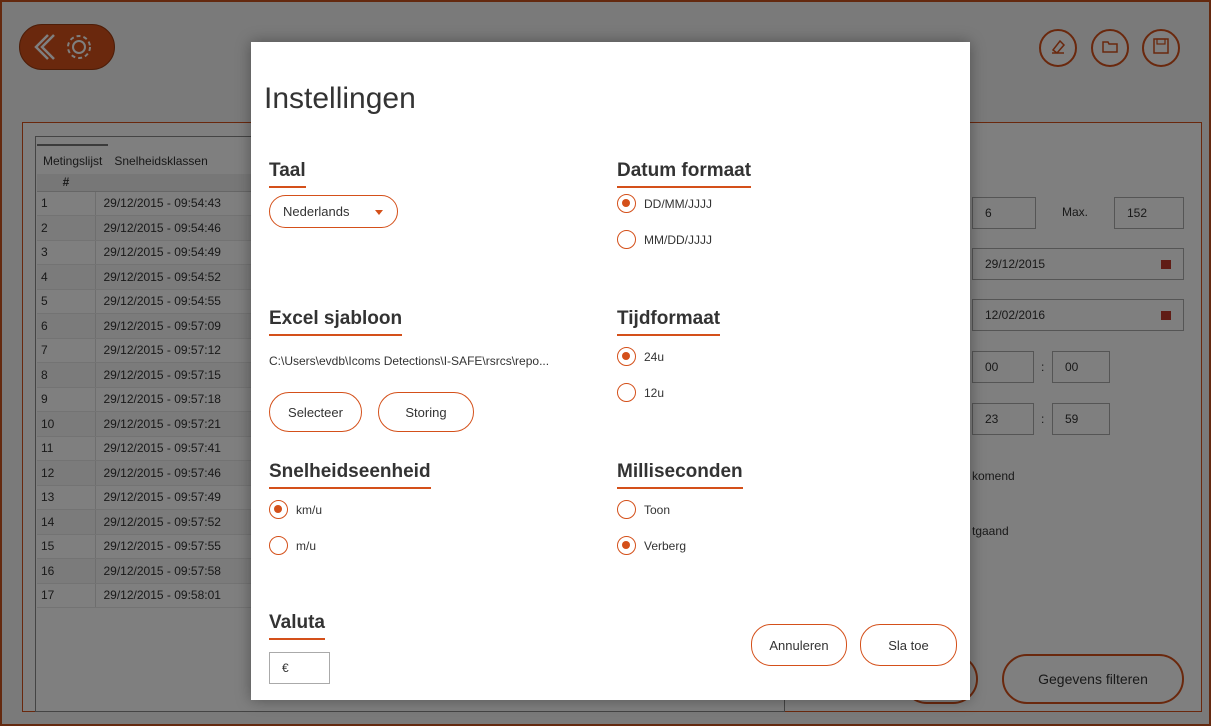  What do you see at coordinates (665, 545) in the screenshot?
I see `radio-label: Verberg` at bounding box center [665, 545].